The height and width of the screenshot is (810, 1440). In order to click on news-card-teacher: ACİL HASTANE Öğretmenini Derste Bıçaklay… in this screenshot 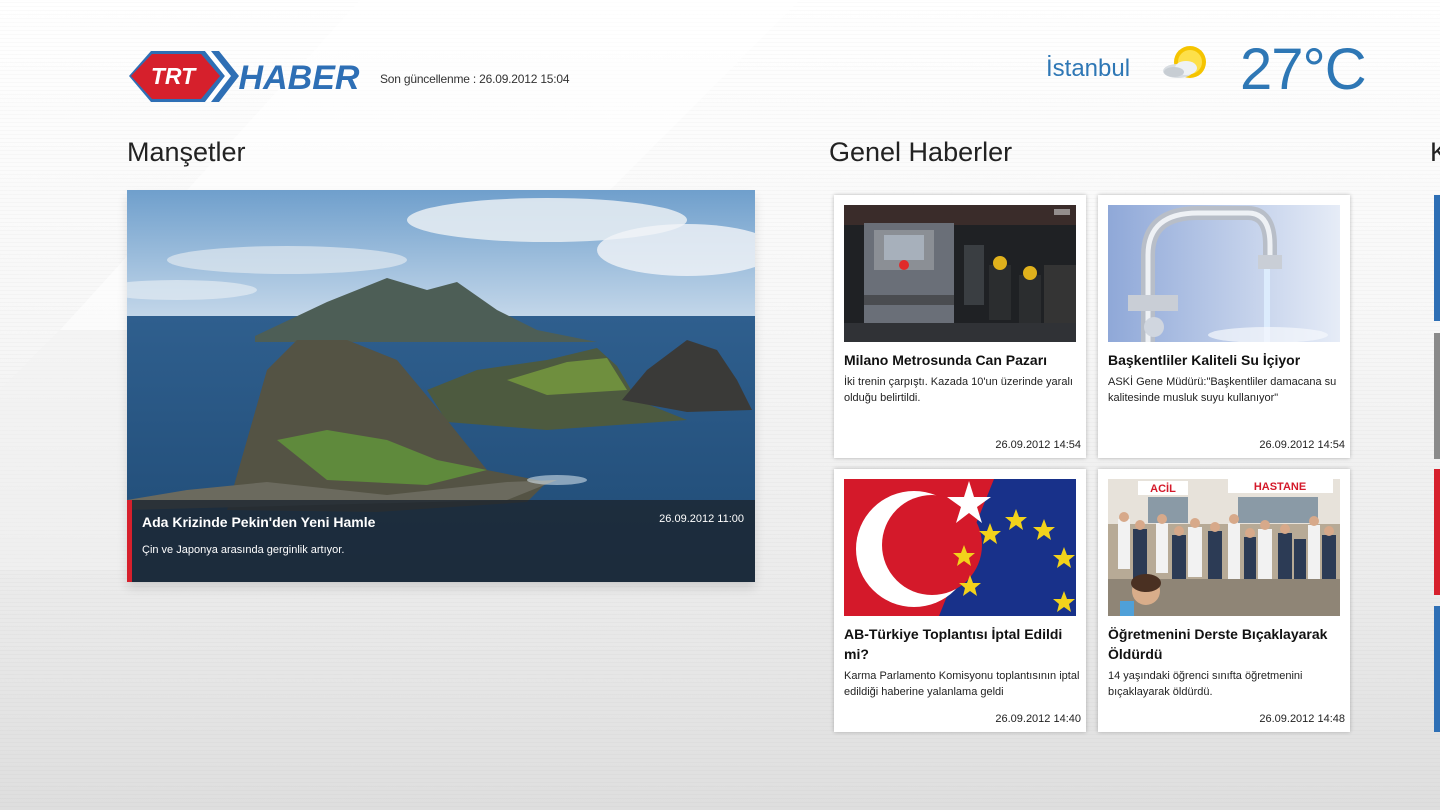, I will do `click(1224, 600)`.